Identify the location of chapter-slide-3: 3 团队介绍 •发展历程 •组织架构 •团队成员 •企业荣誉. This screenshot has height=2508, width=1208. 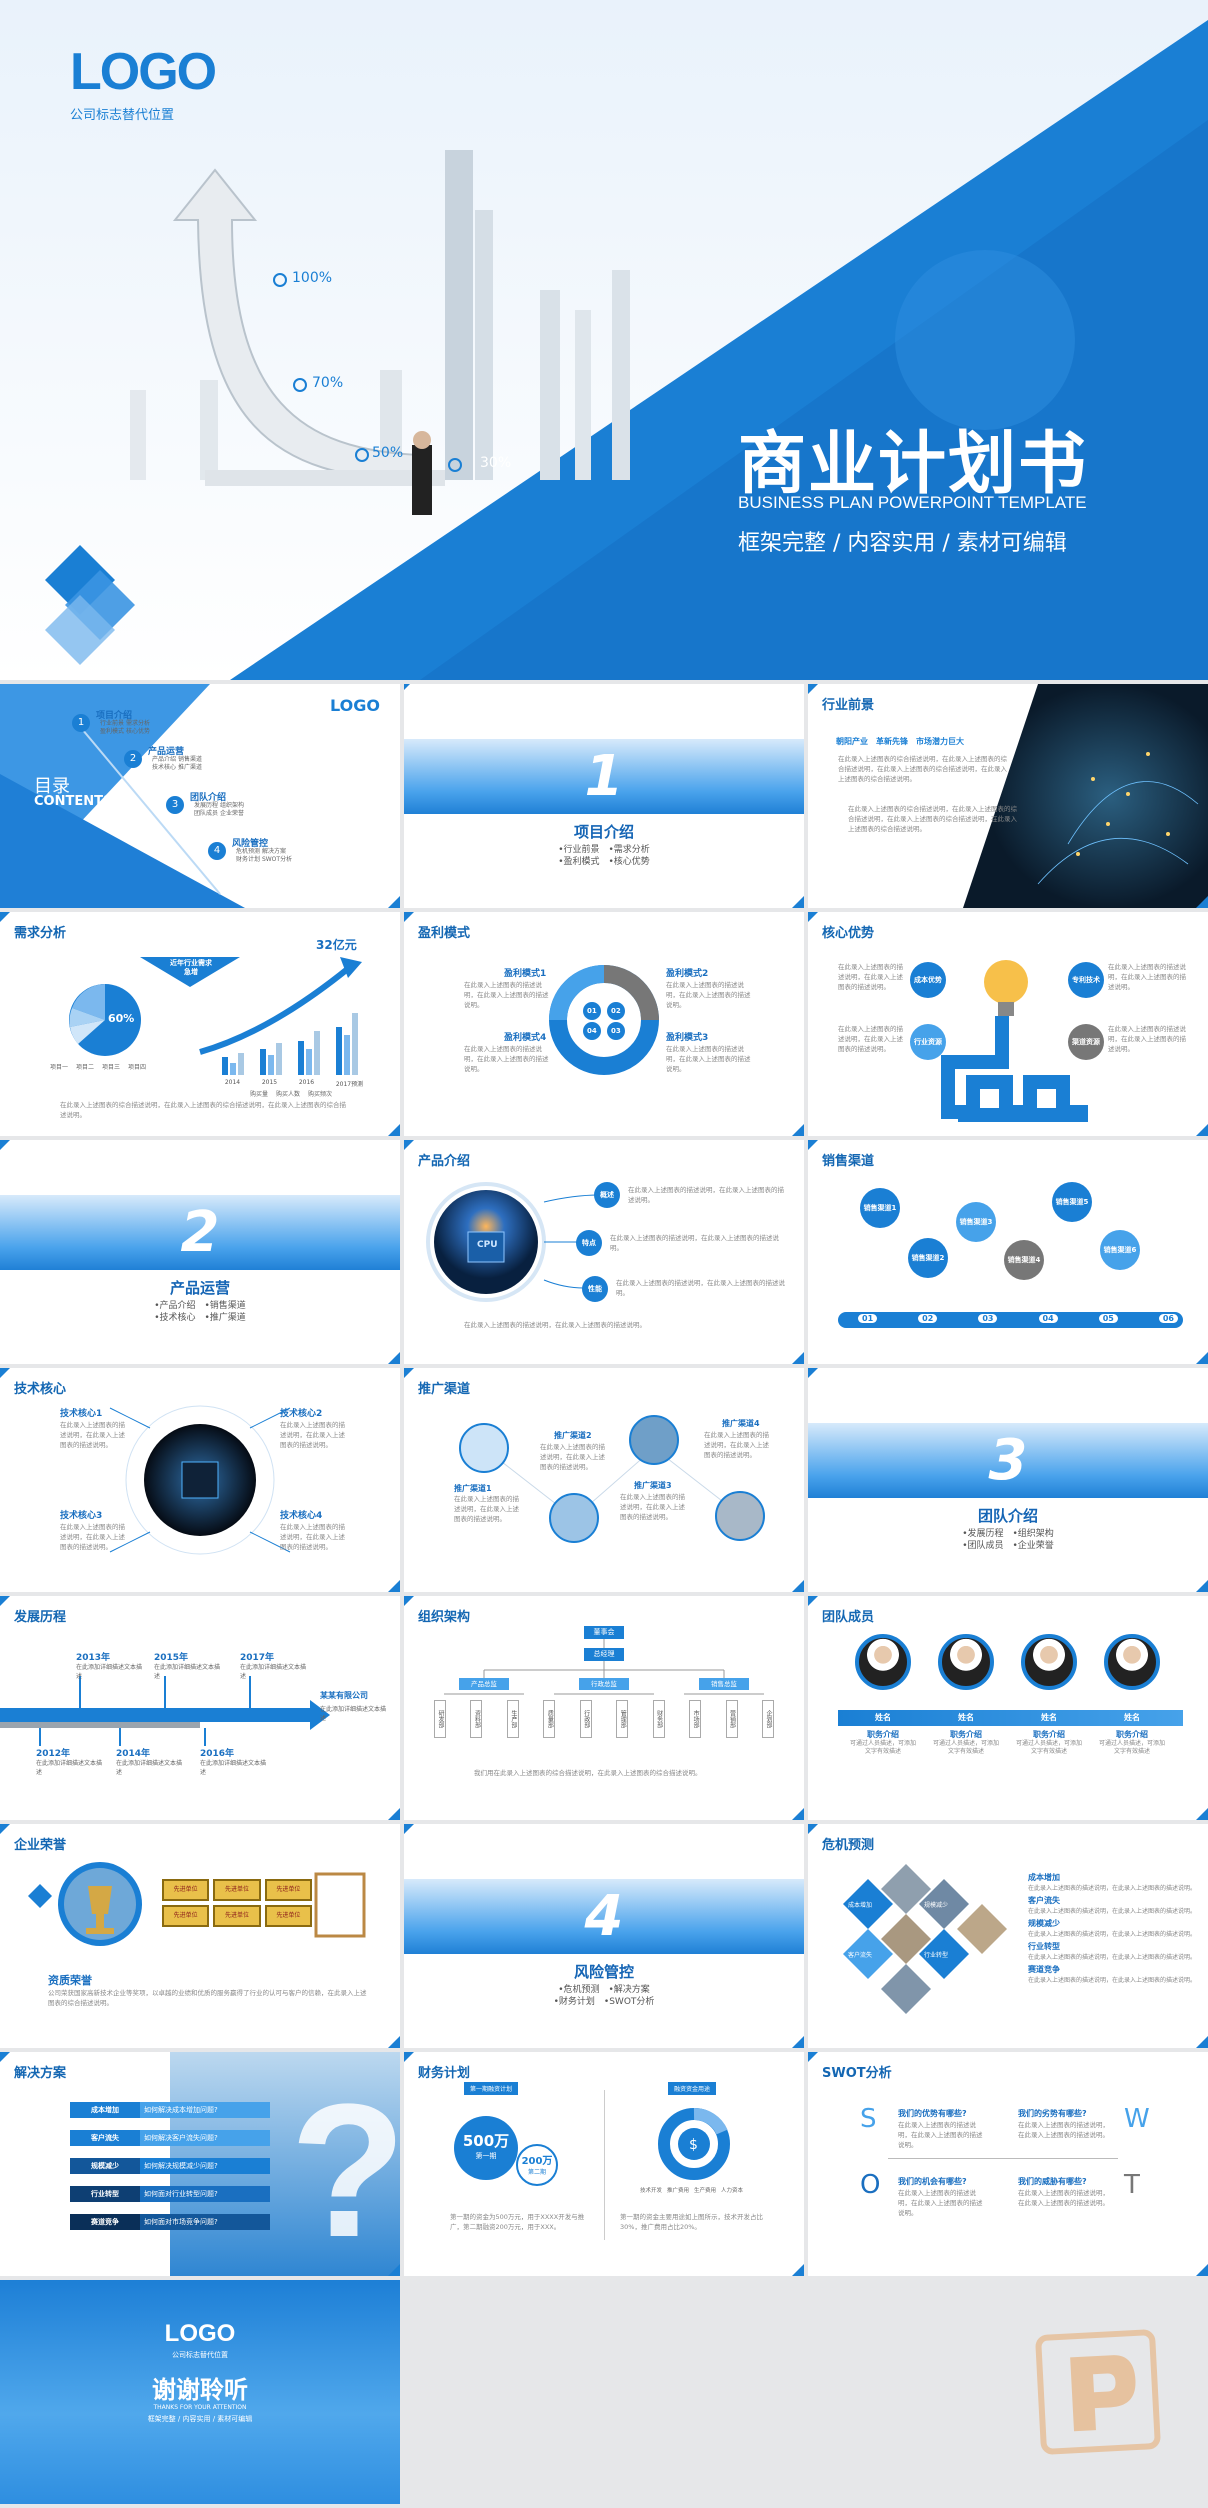
(1008, 1480).